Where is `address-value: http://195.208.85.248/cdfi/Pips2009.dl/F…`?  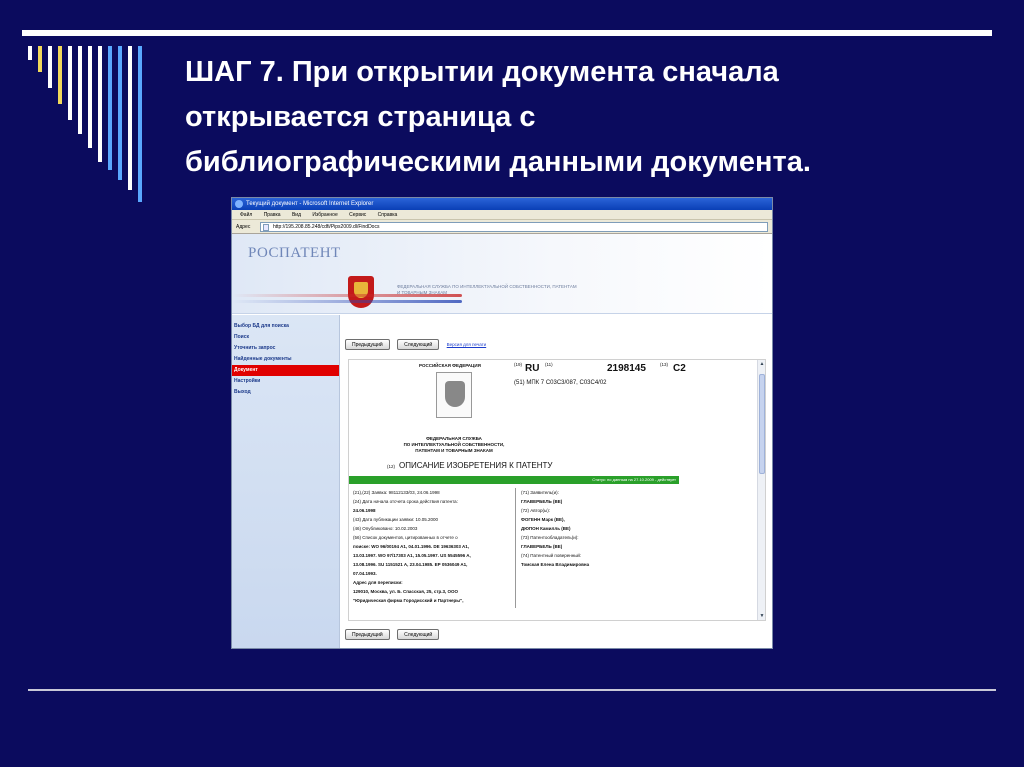
address-value: http://195.208.85.248/cdfi/Pips2009.dl/F… is located at coordinates (326, 227).